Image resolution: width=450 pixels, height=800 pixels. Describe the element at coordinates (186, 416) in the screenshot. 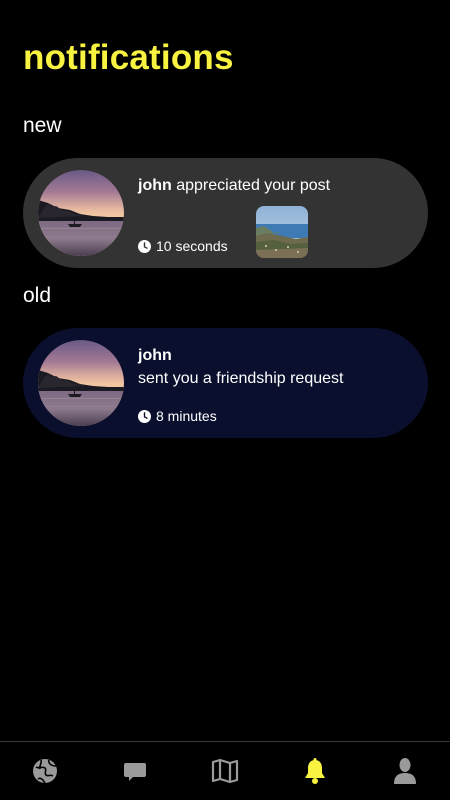

I see `notification-time-text: 8 minutes` at that location.